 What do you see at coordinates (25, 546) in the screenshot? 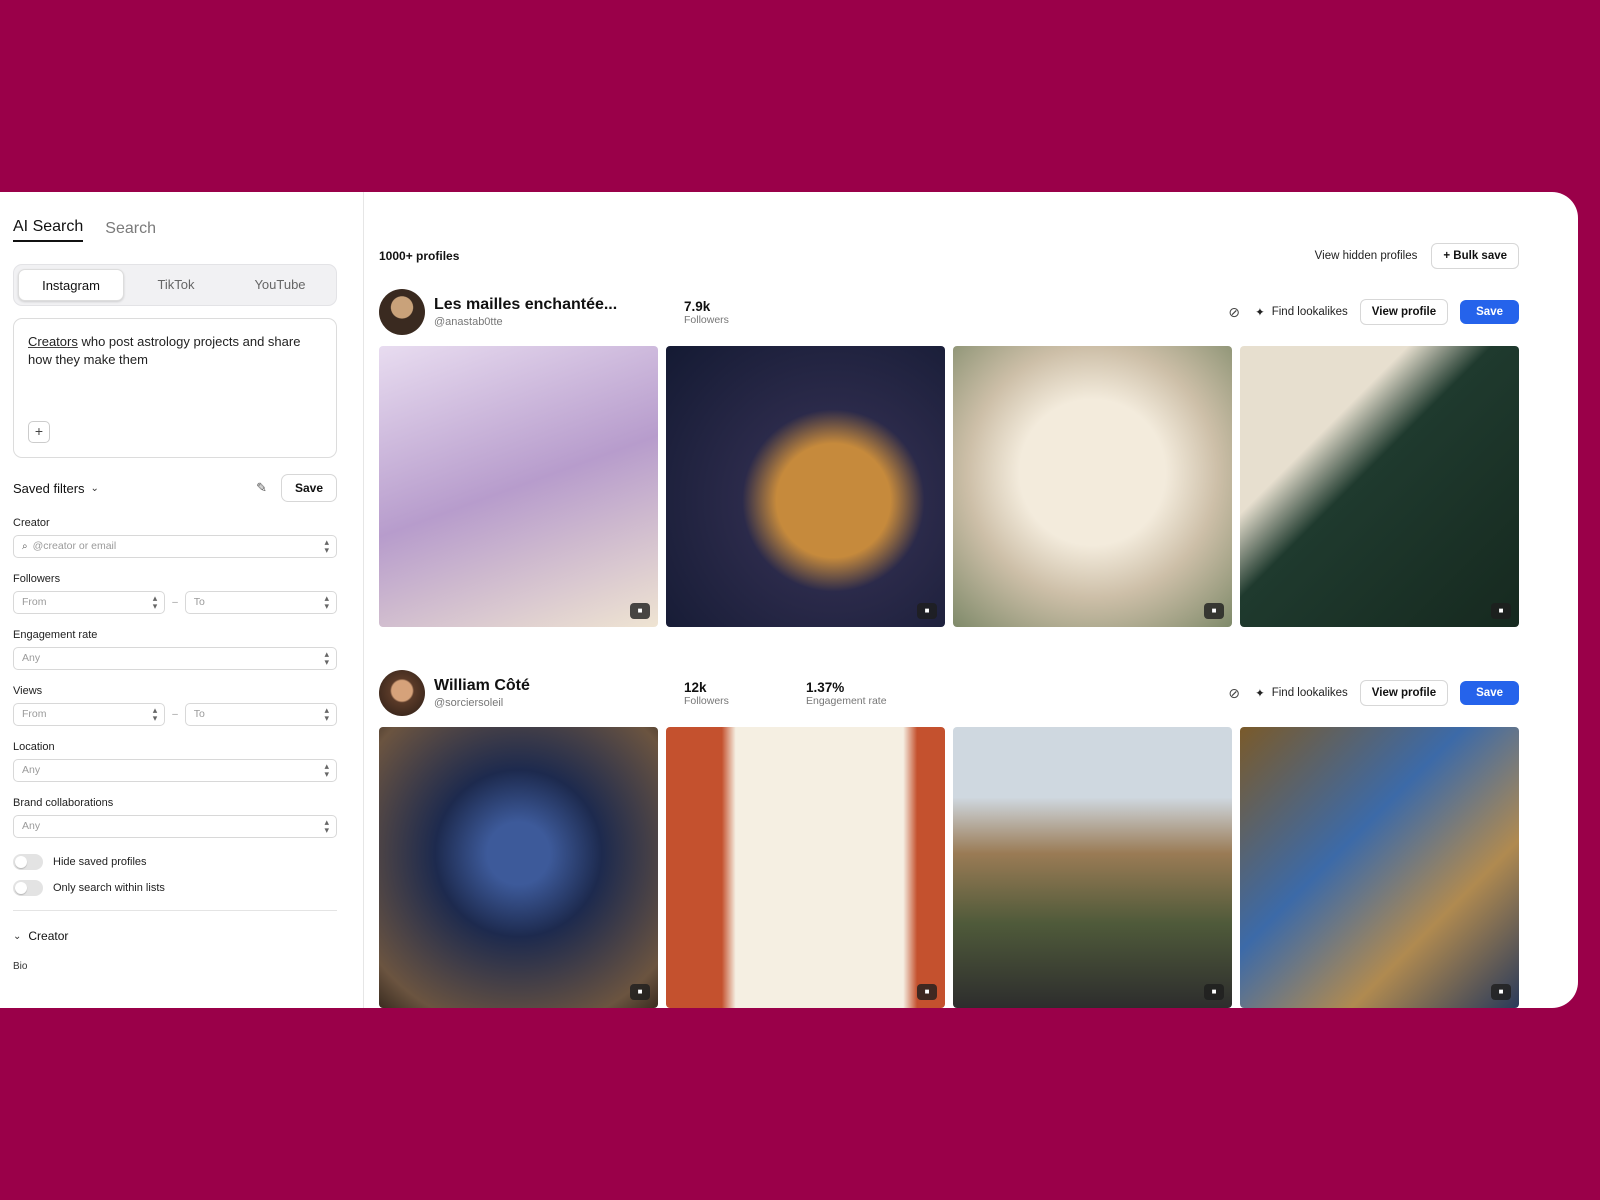
I see `search-icon: ⌕` at bounding box center [25, 546].